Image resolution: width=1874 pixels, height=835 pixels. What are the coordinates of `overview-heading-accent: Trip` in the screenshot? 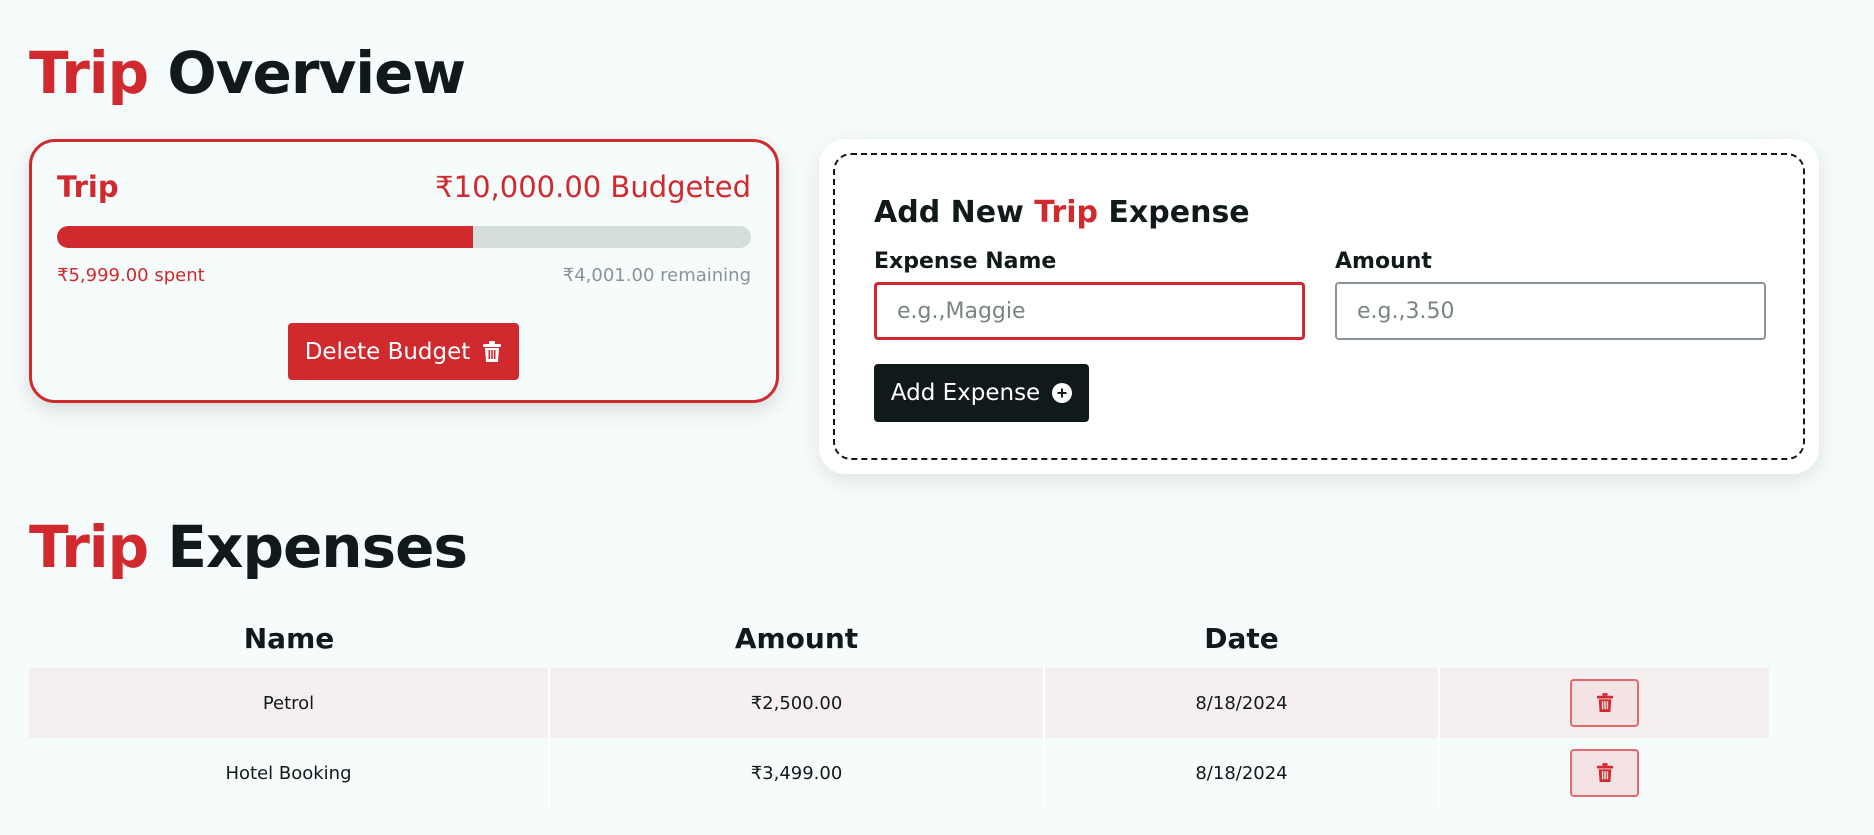 It's located at (89, 73).